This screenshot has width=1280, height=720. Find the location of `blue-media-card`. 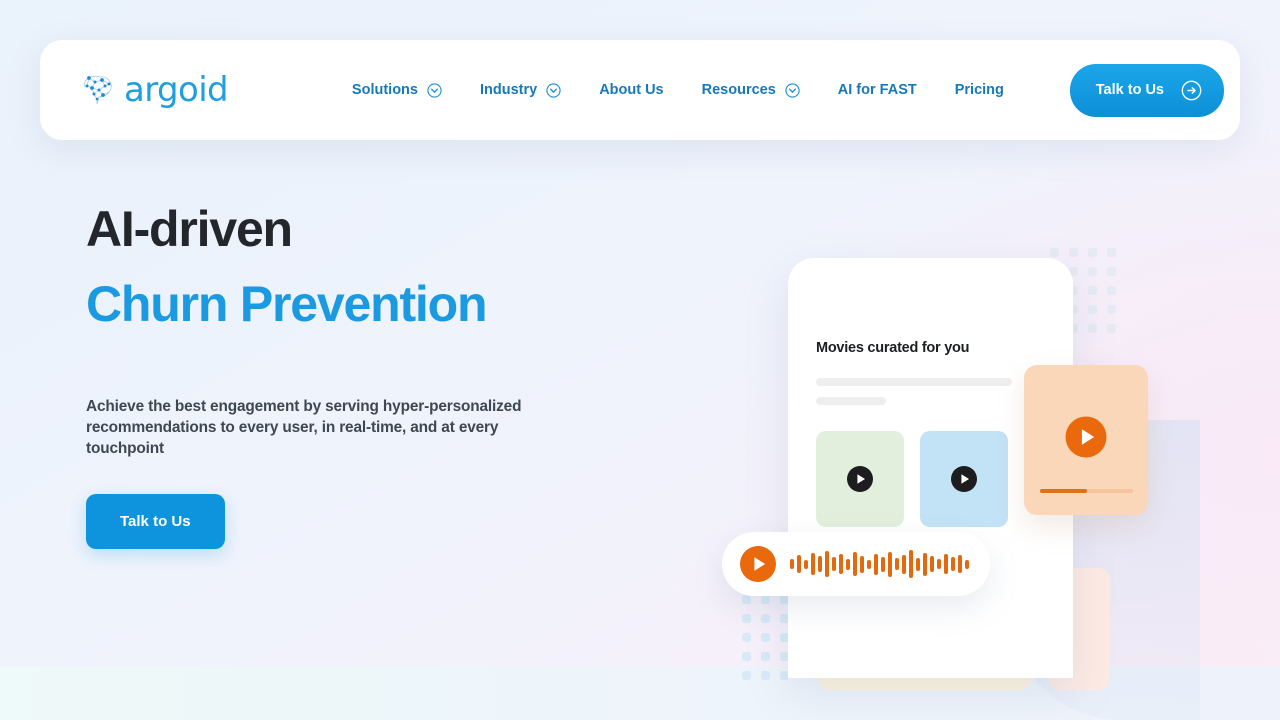

blue-media-card is located at coordinates (964, 479).